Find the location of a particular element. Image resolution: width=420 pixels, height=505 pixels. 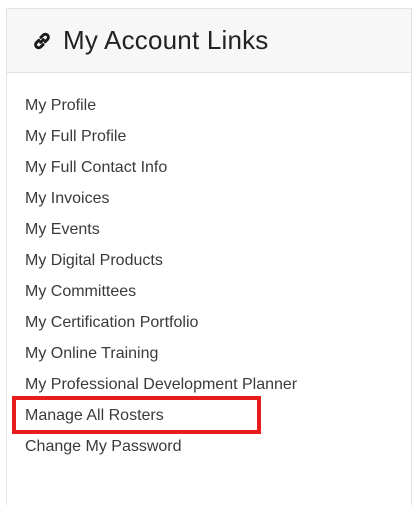

link-my-certification-portfolio: My Certification Portfolio is located at coordinates (111, 322).